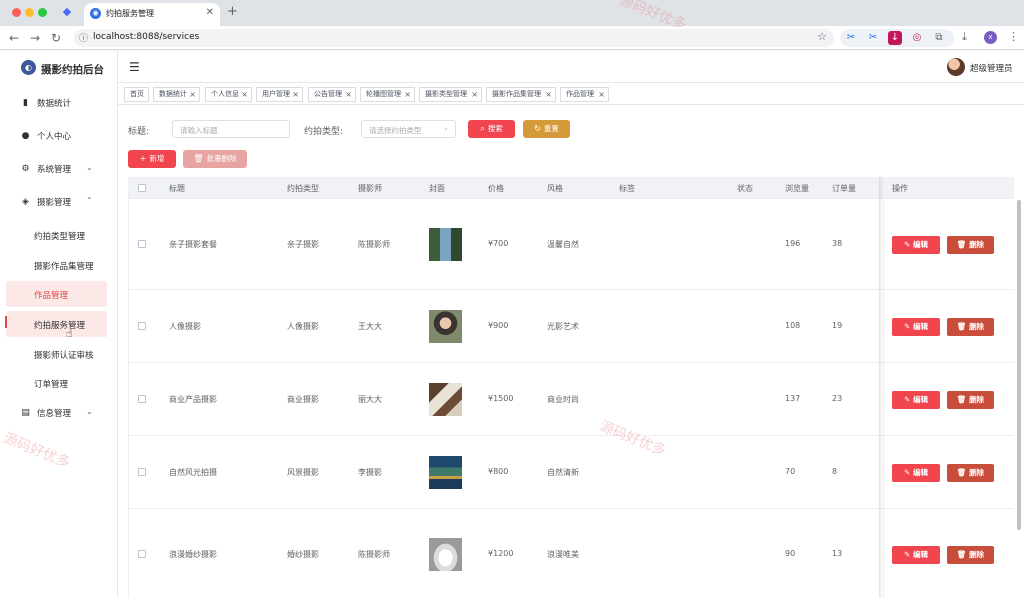 This screenshot has height=598, width=1024. I want to click on add-button: + 新增, so click(152, 159).